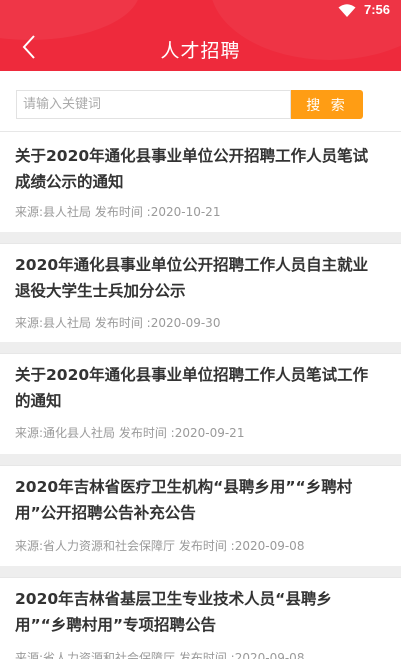 This screenshot has height=659, width=401. What do you see at coordinates (200, 278) in the screenshot?
I see `news-title: 2020年通化县事业单位公开招聘工作人员自主就业 退役大学生士兵加分公示` at bounding box center [200, 278].